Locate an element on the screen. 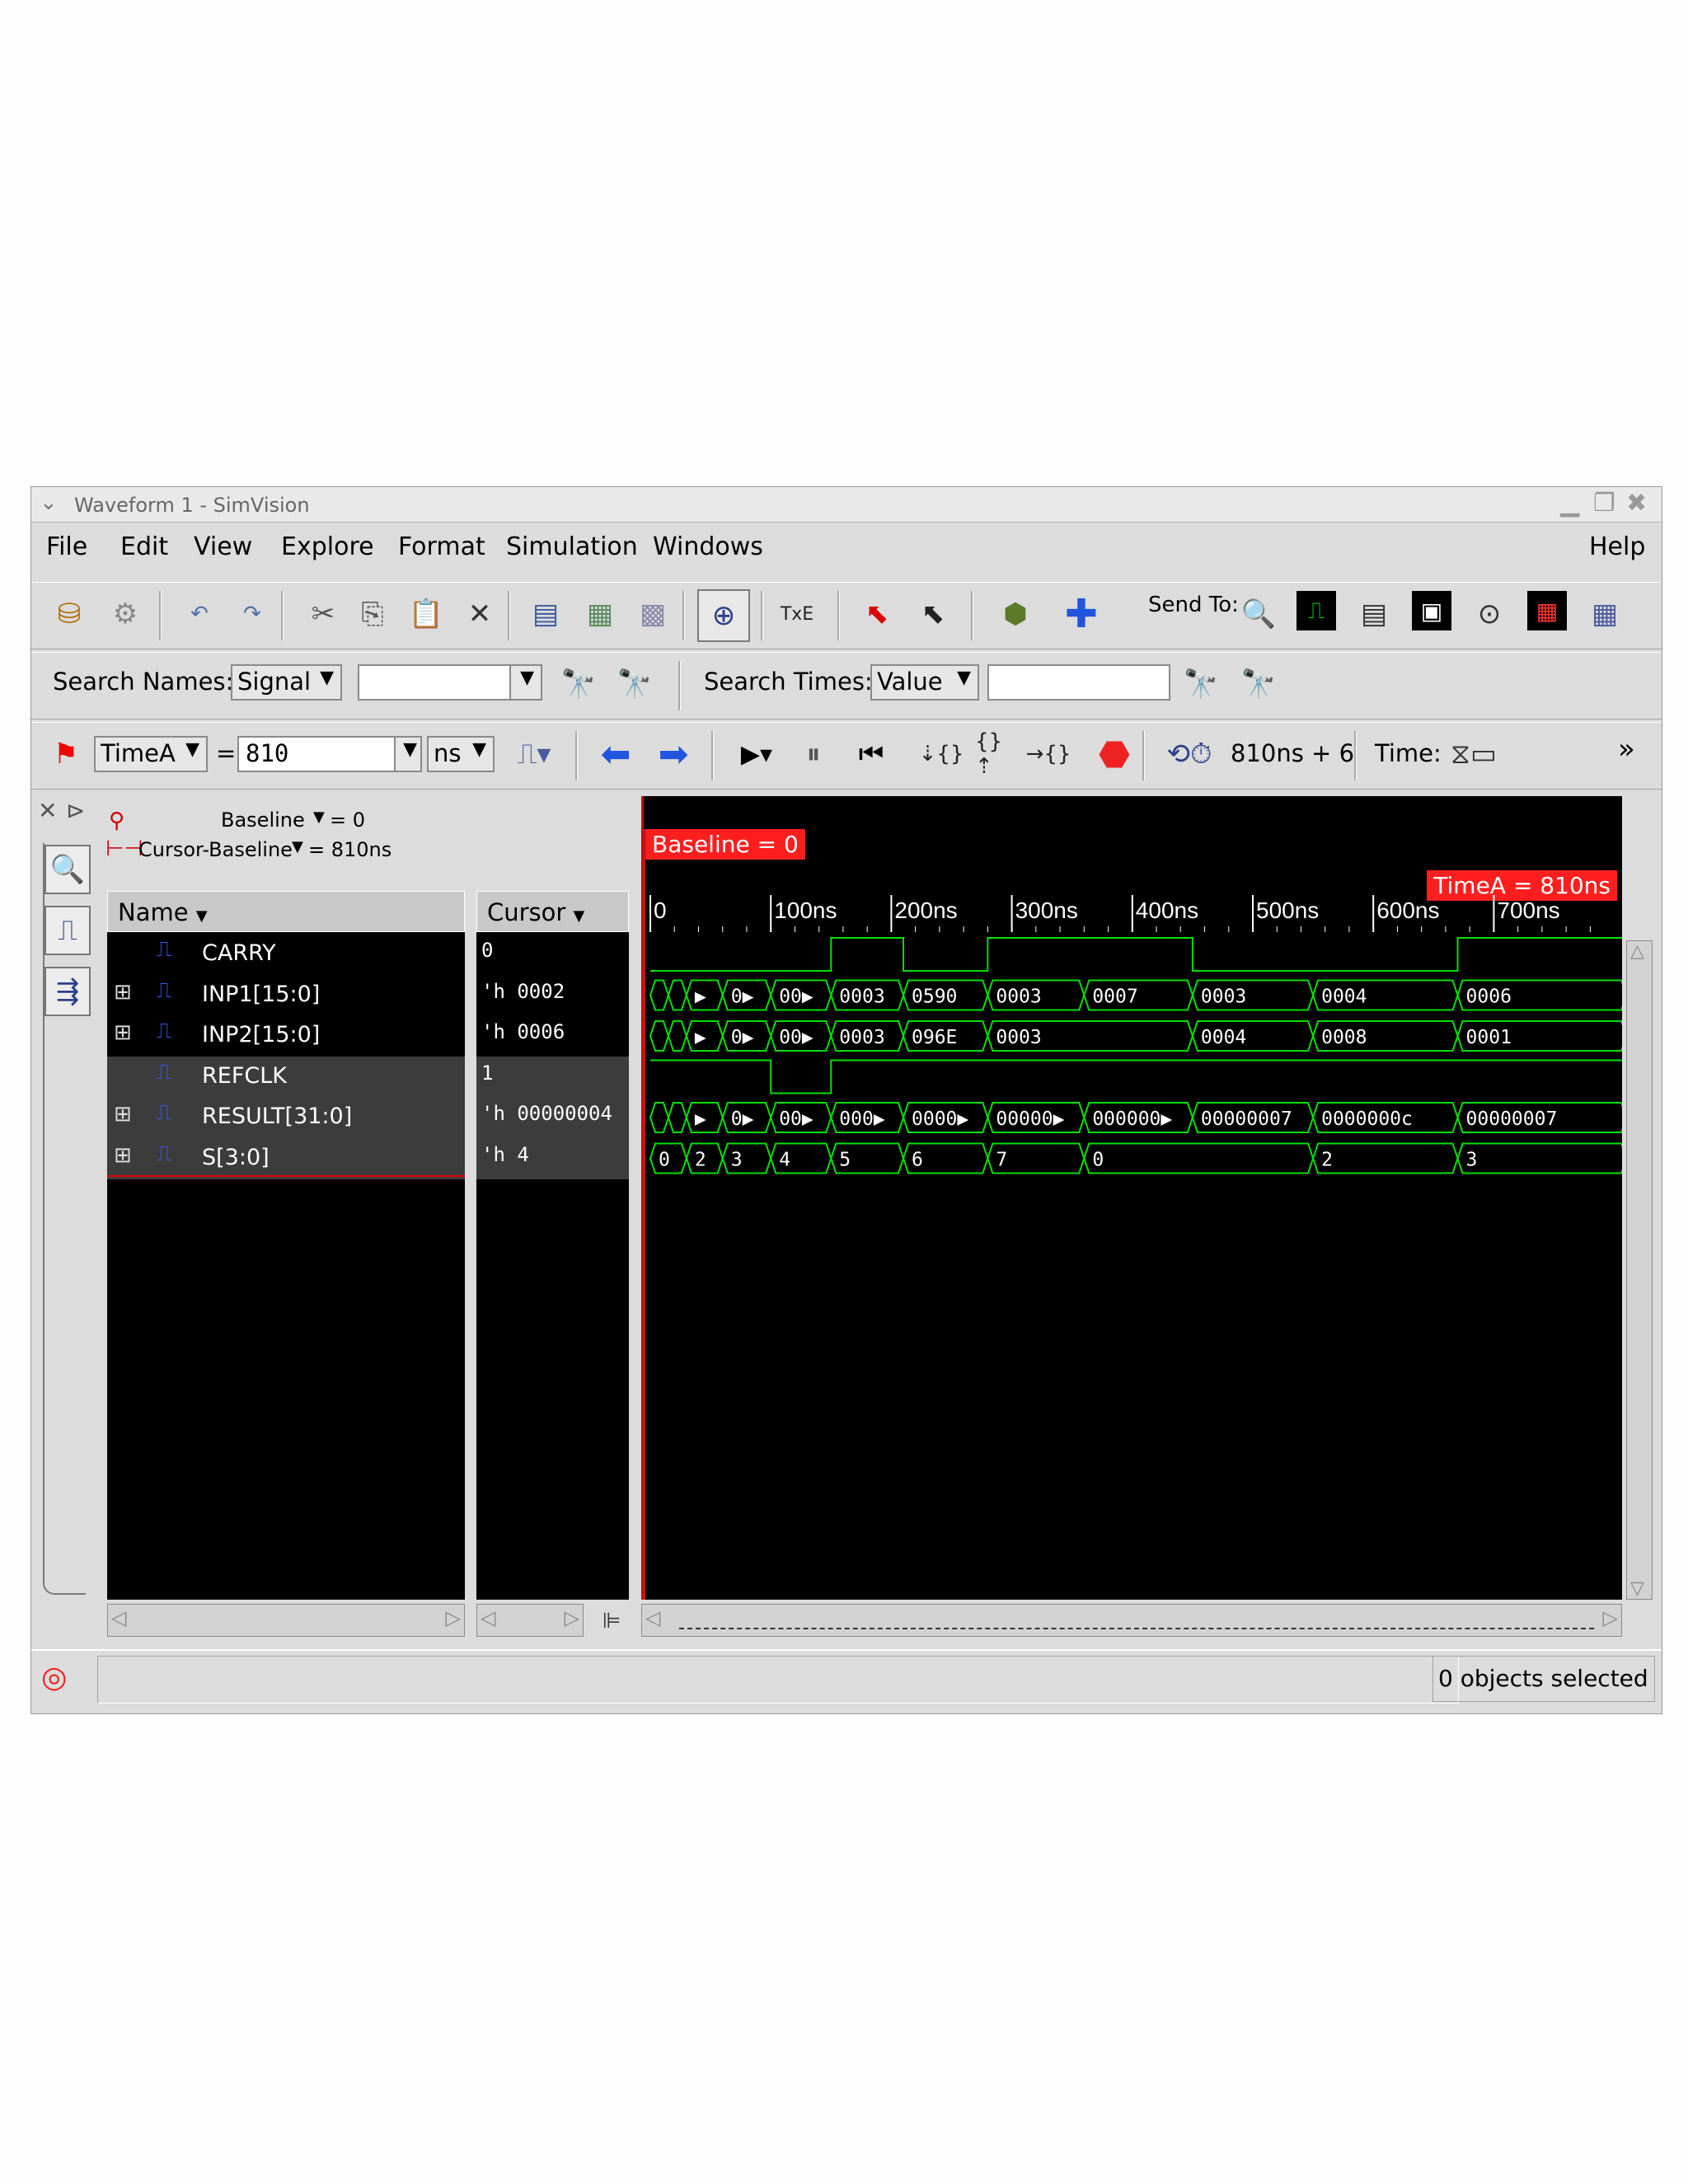 This screenshot has height=2184, width=1688. waveform-tool-icon: ⎍ is located at coordinates (68, 930).